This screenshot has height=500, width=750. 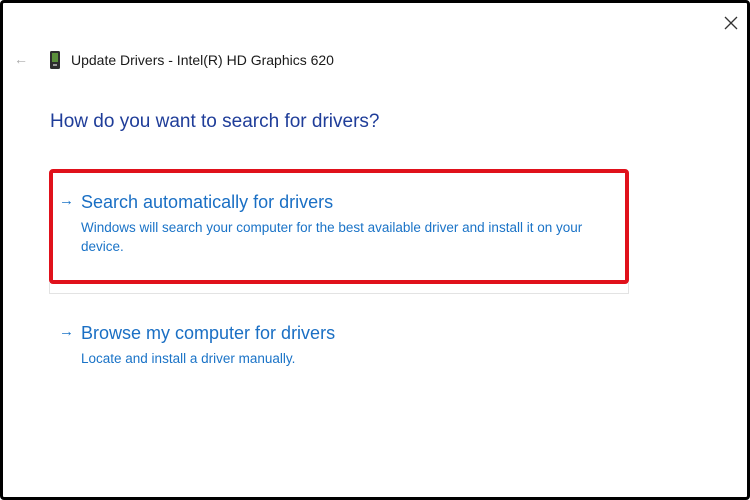 I want to click on back-arrow-icon: ←, so click(x=21, y=59).